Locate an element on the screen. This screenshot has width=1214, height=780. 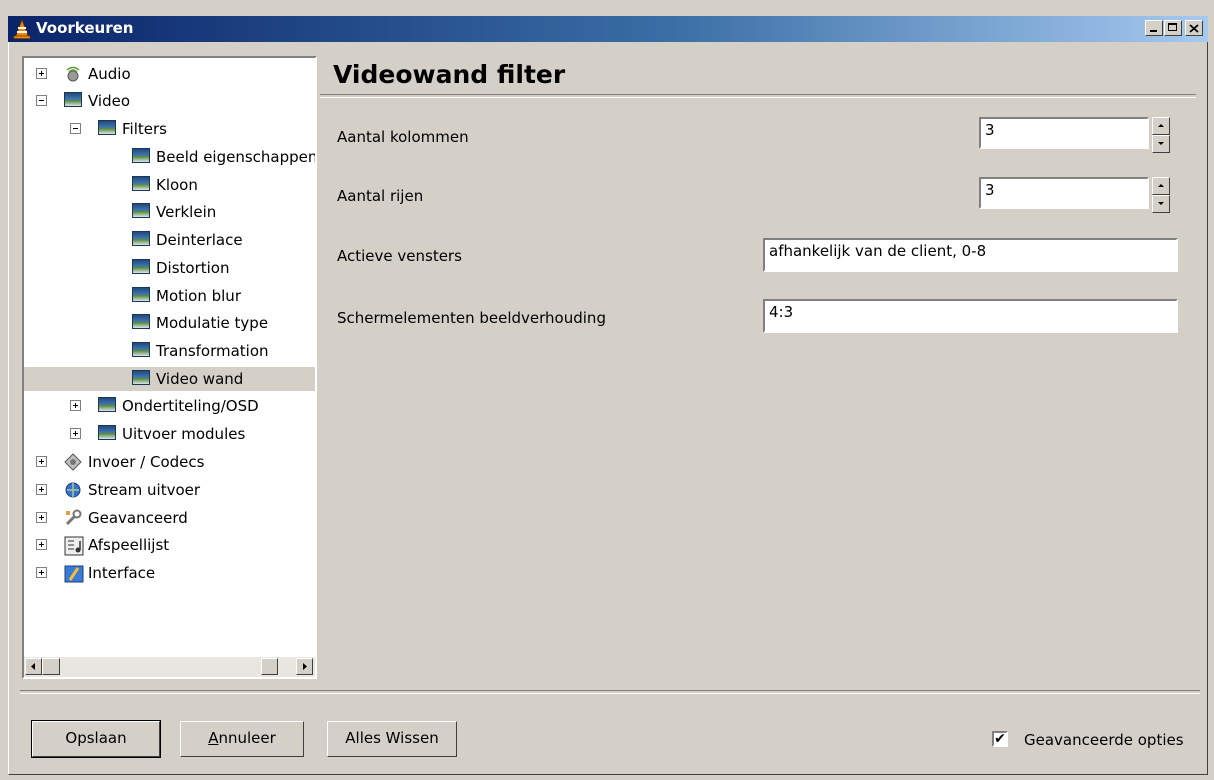
tree-item: Deinterlace is located at coordinates (169, 240).